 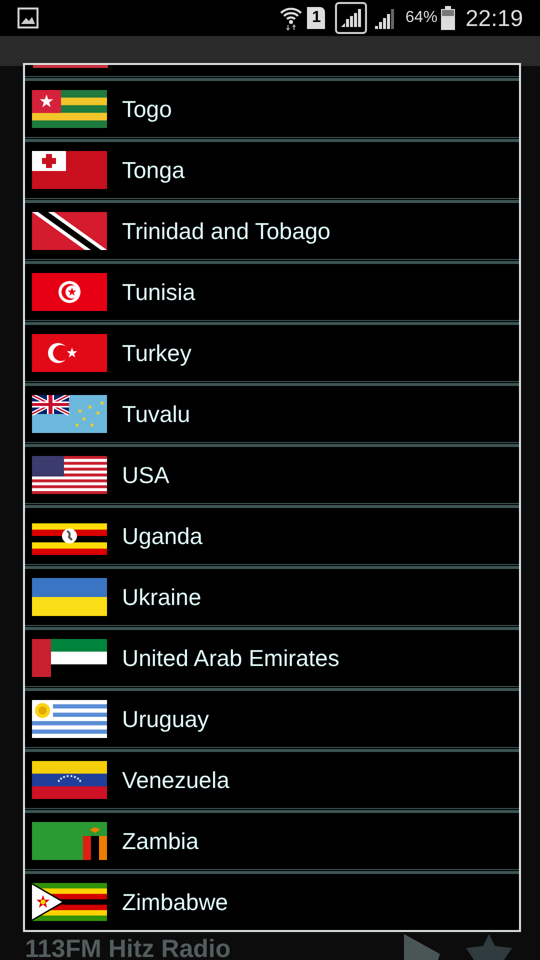 I want to click on country-name: Zimbabwe, so click(x=175, y=902).